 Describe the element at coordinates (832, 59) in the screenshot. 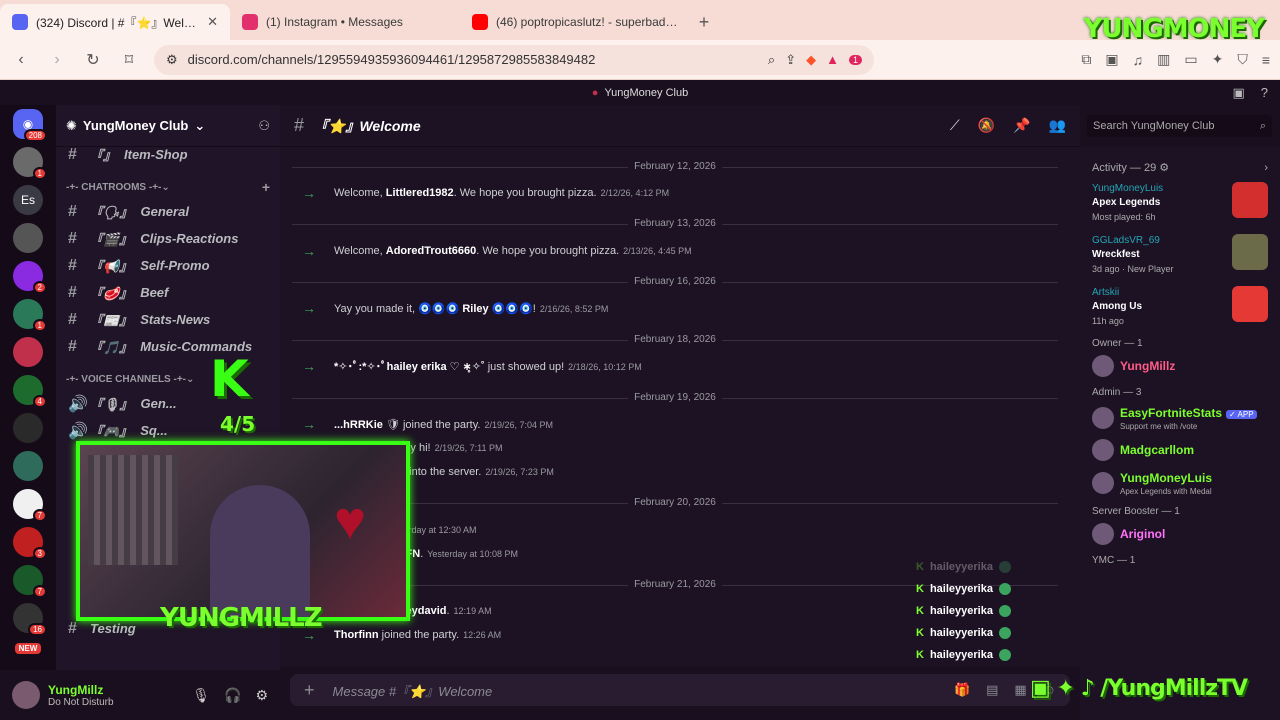

I see `rewards-icon: ▲` at that location.